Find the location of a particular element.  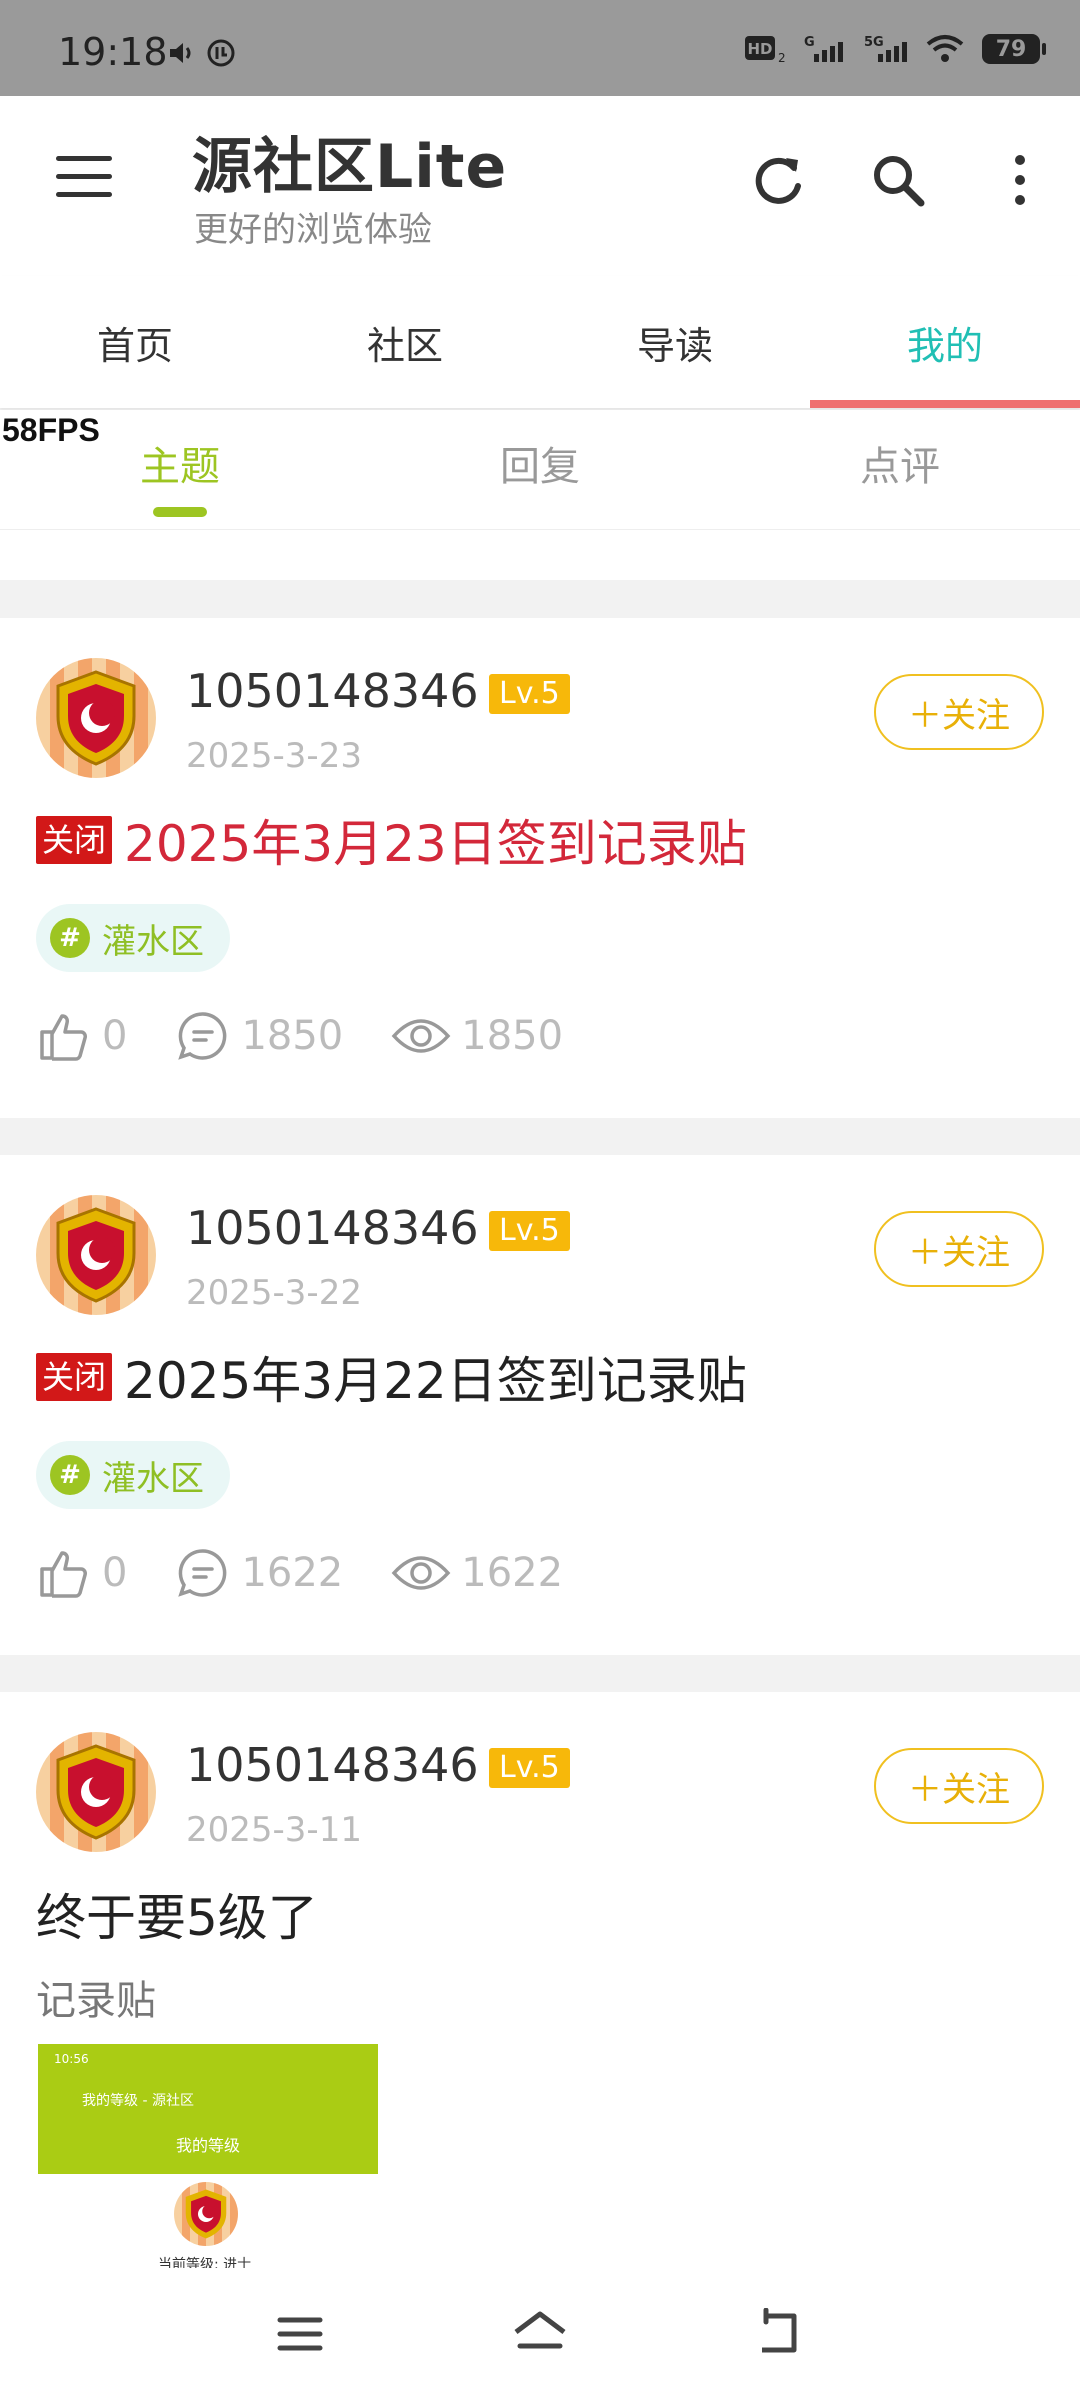

svg-text: G is located at coordinates (809, 42).